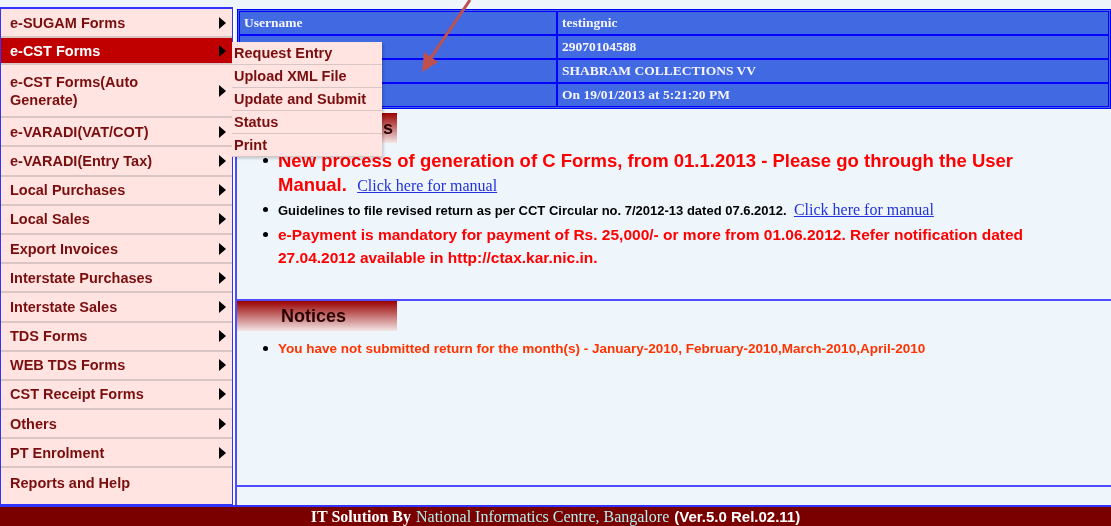  Describe the element at coordinates (543, 516) in the screenshot. I see `footer-link: National Informatics Centre, Bangalore` at that location.